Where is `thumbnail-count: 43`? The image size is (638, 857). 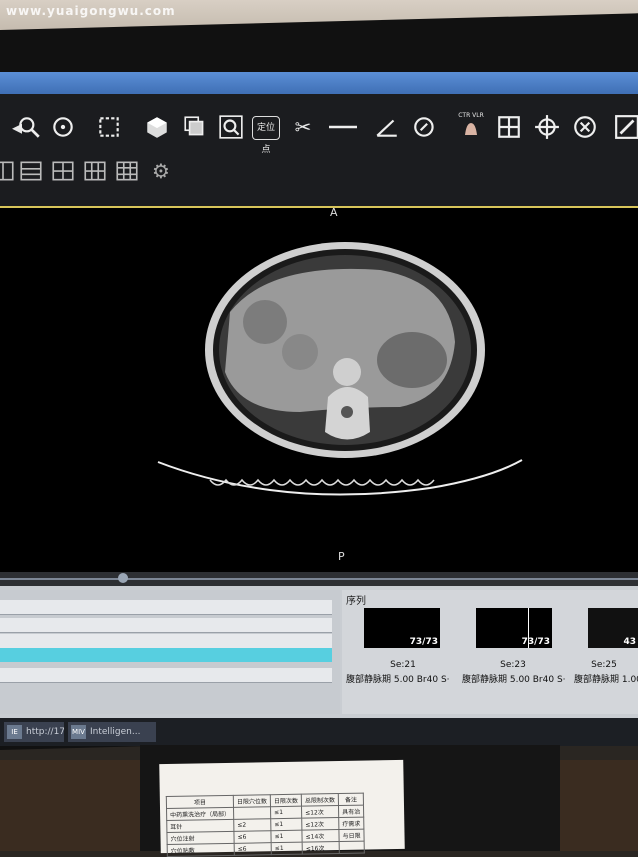
thumbnail-count: 43 is located at coordinates (629, 642).